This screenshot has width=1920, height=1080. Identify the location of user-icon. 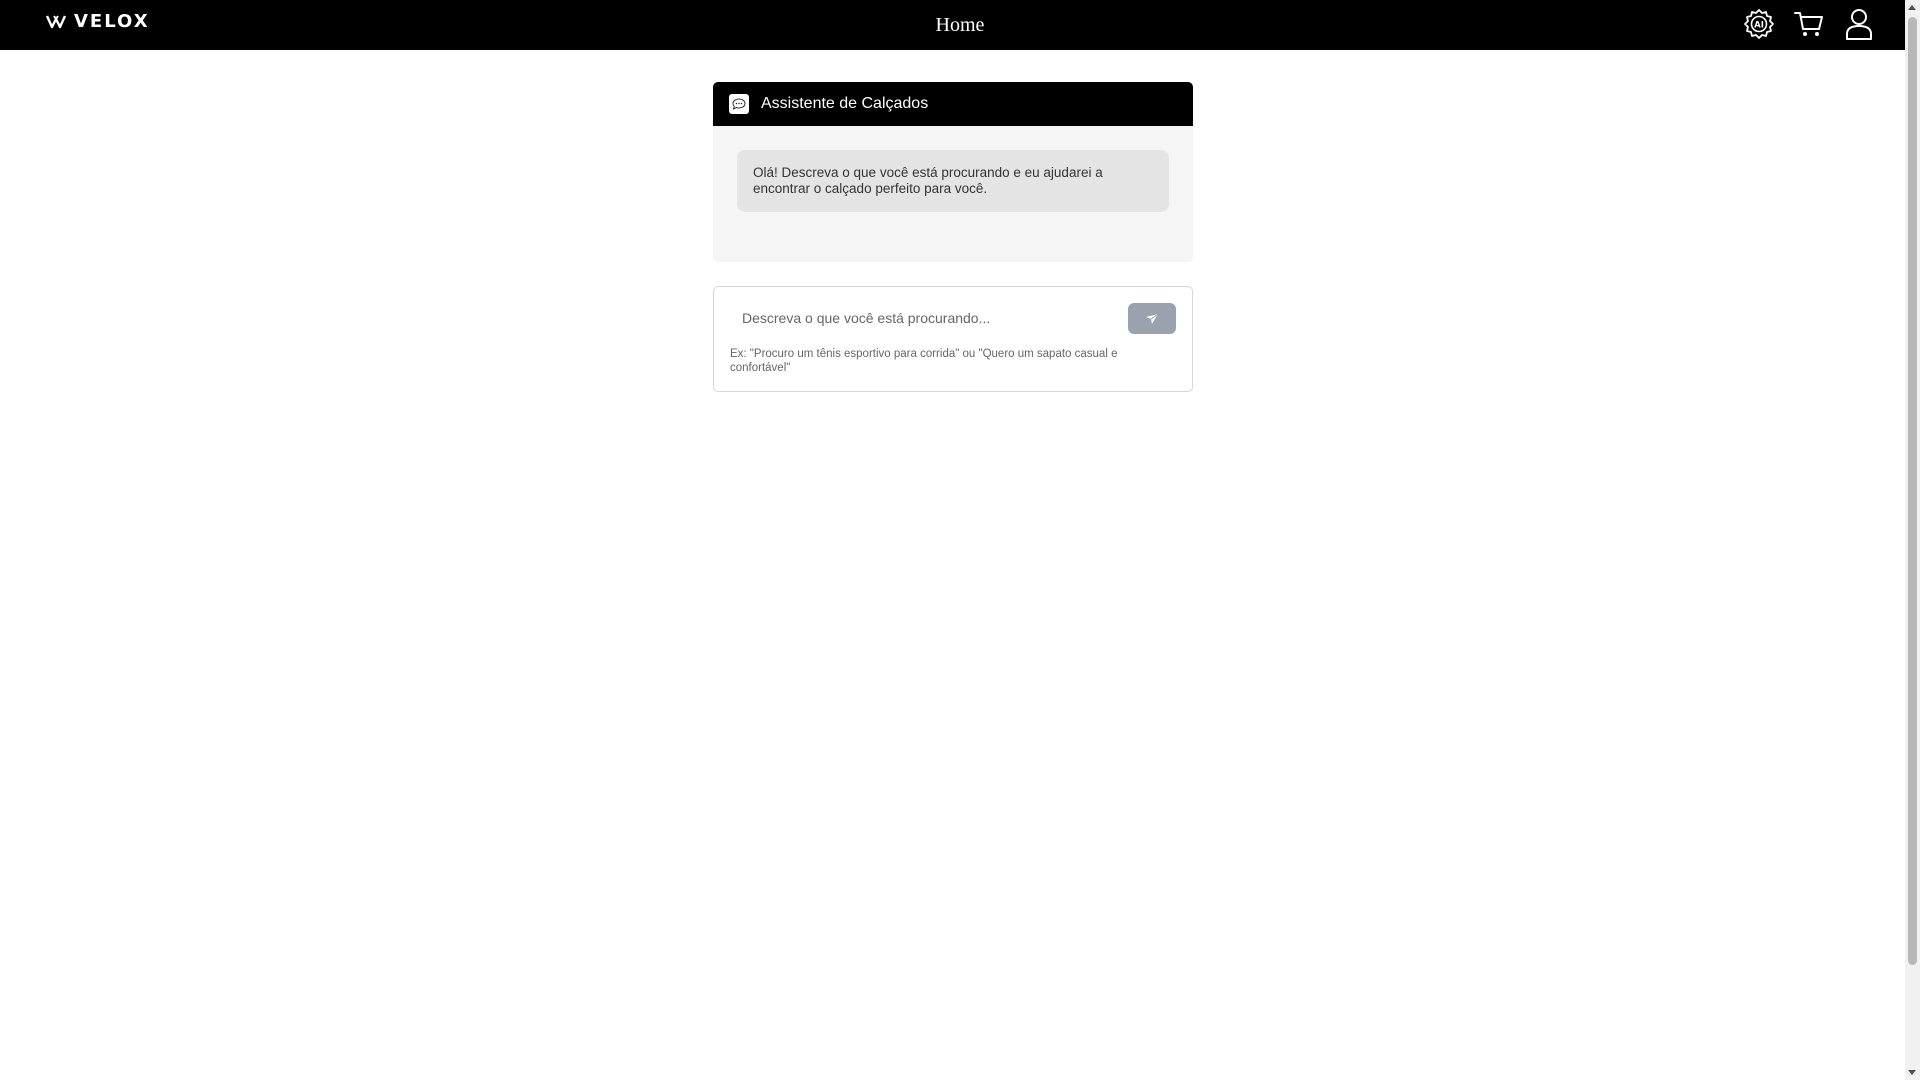
(1859, 24).